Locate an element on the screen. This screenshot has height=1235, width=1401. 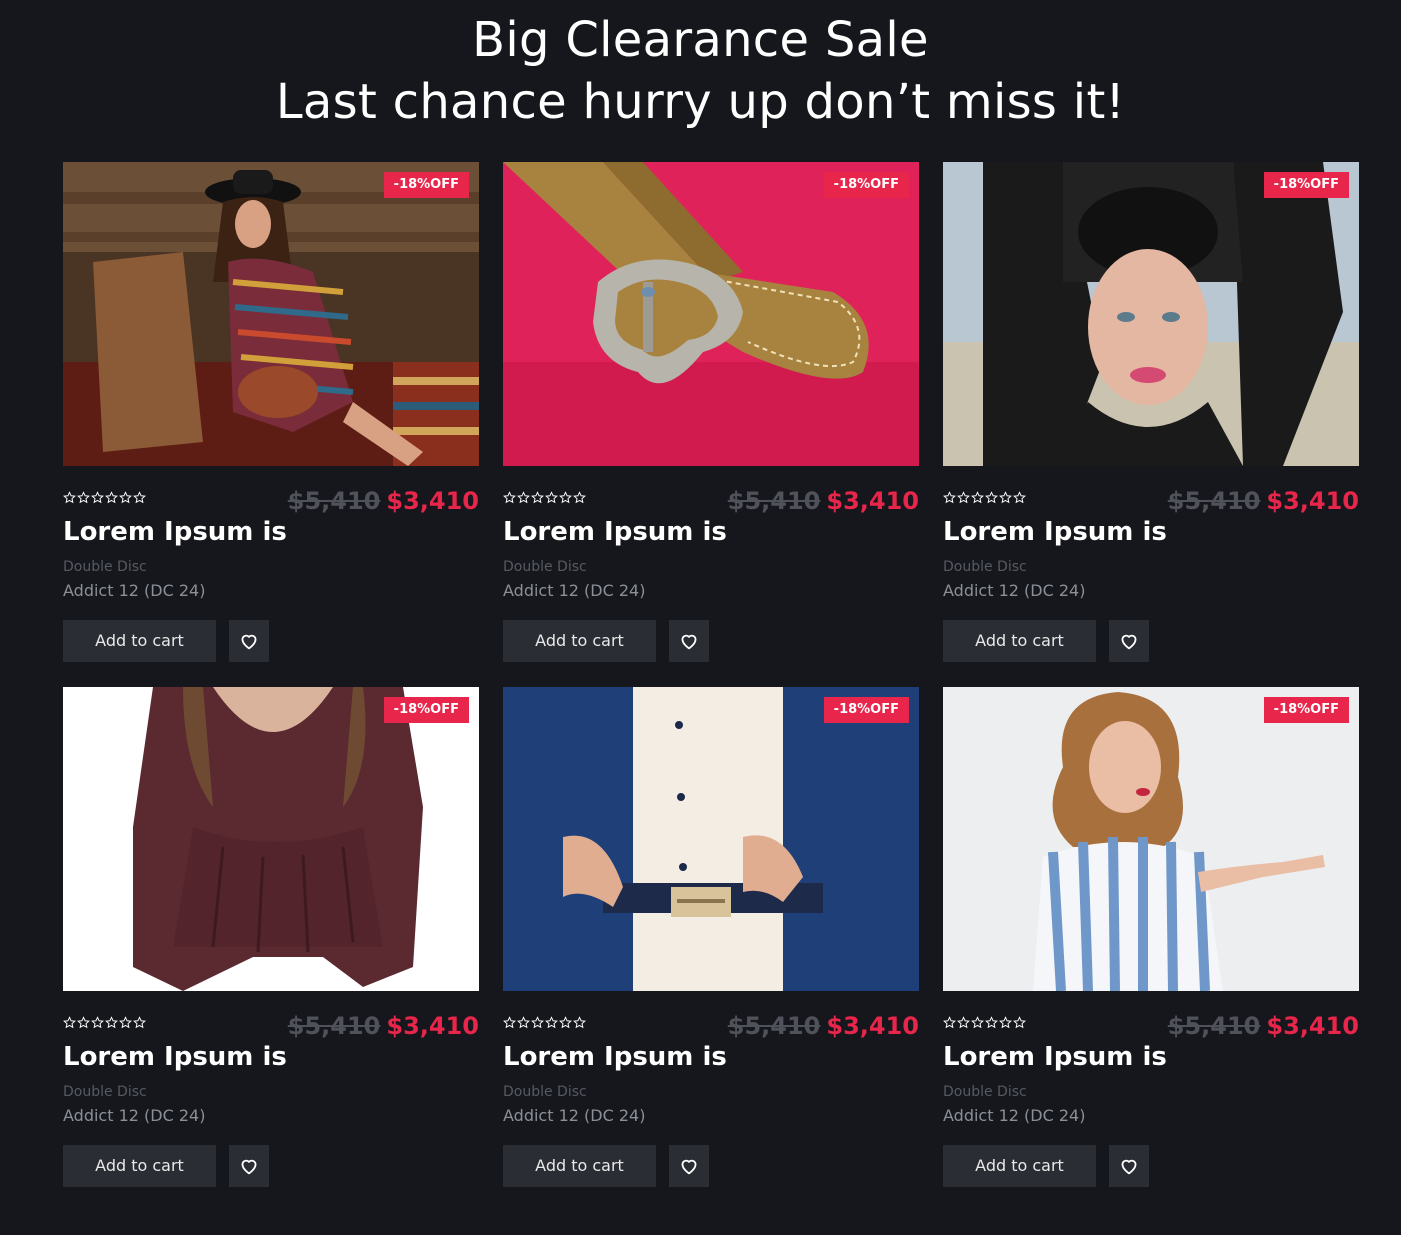
sale-title: Big Clearance Sale is located at coordinates (700, 40).